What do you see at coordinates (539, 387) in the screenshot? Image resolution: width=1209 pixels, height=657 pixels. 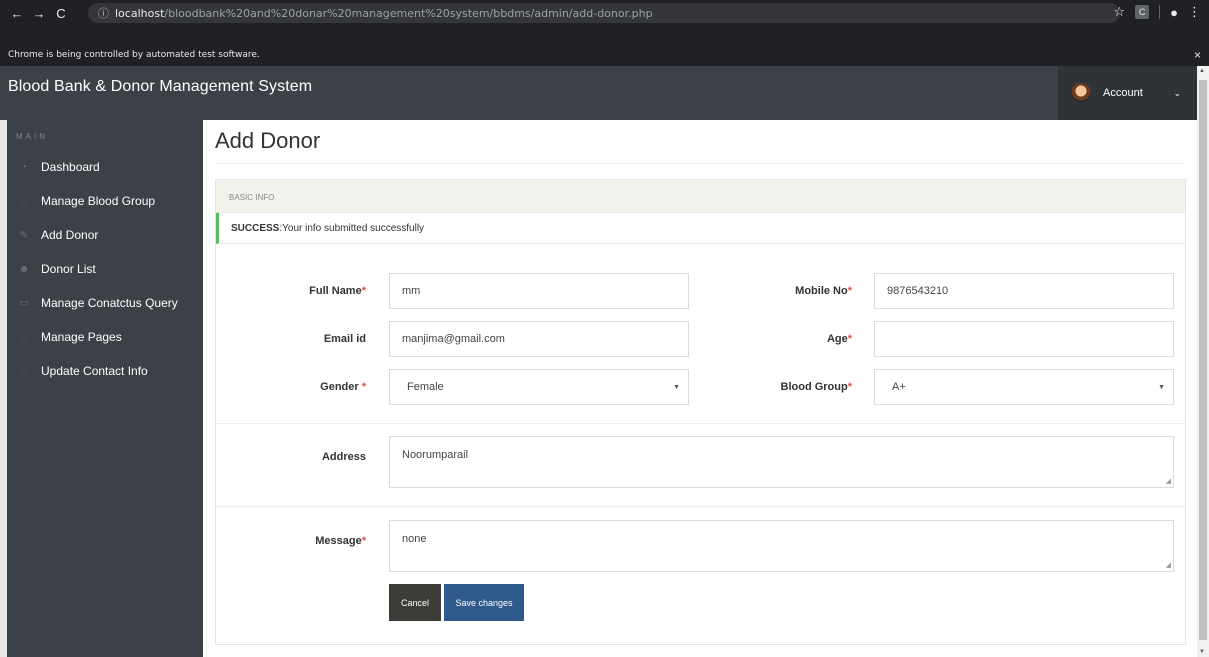 I see `gender-select: Female ▼` at bounding box center [539, 387].